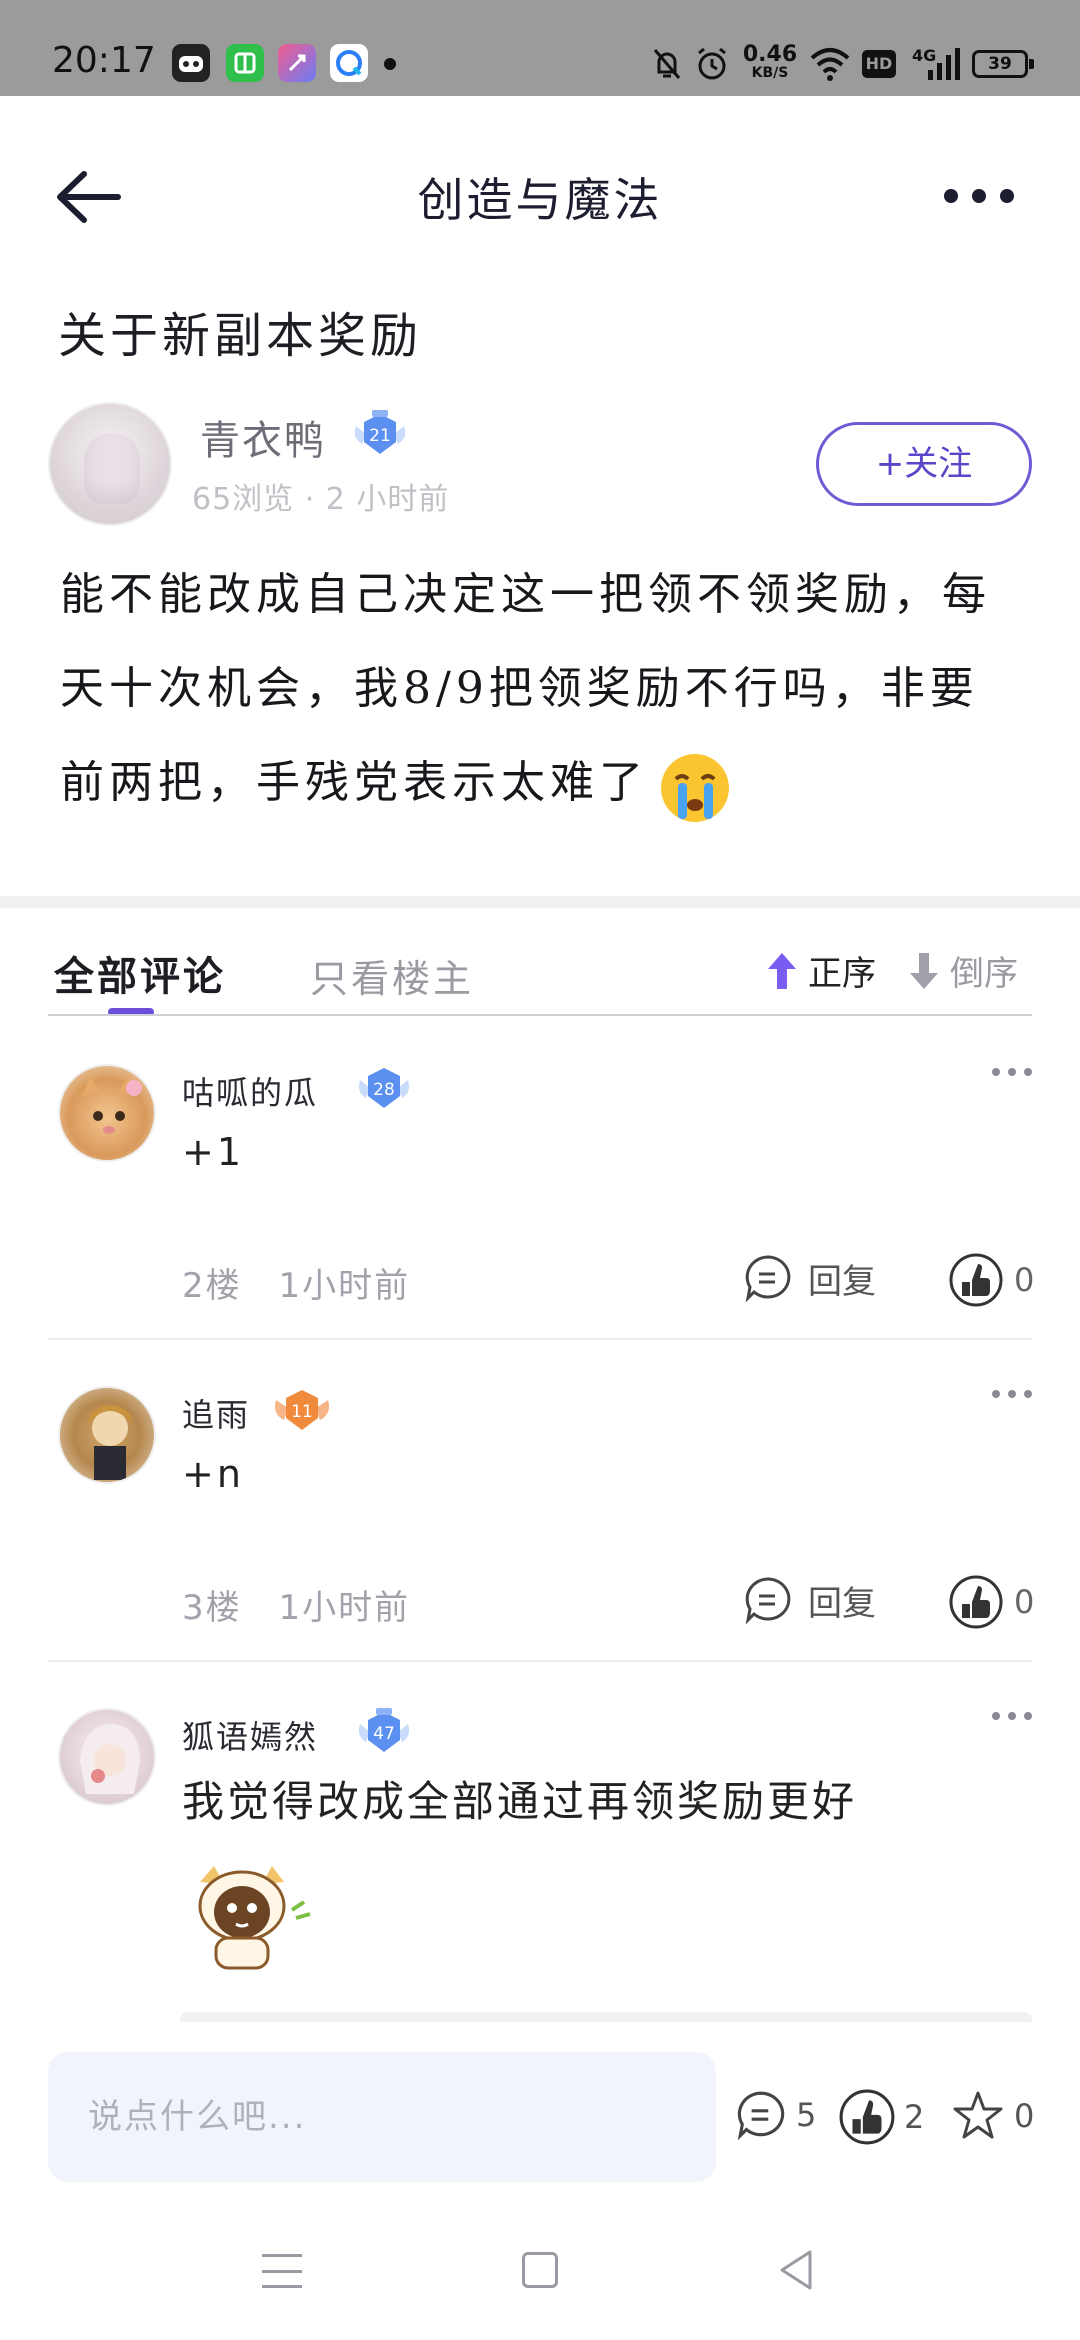  What do you see at coordinates (212, 1286) in the screenshot?
I see `comment-floor: 2楼` at bounding box center [212, 1286].